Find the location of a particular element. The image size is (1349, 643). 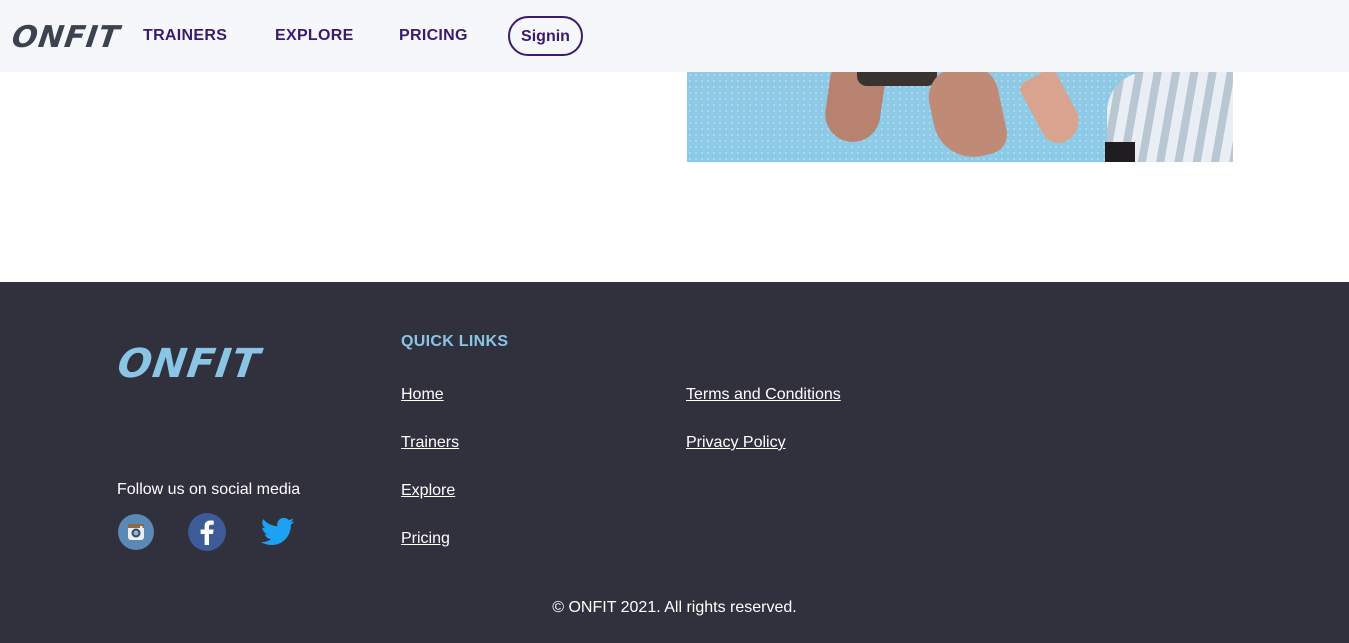

twitter-icon is located at coordinates (278, 532).